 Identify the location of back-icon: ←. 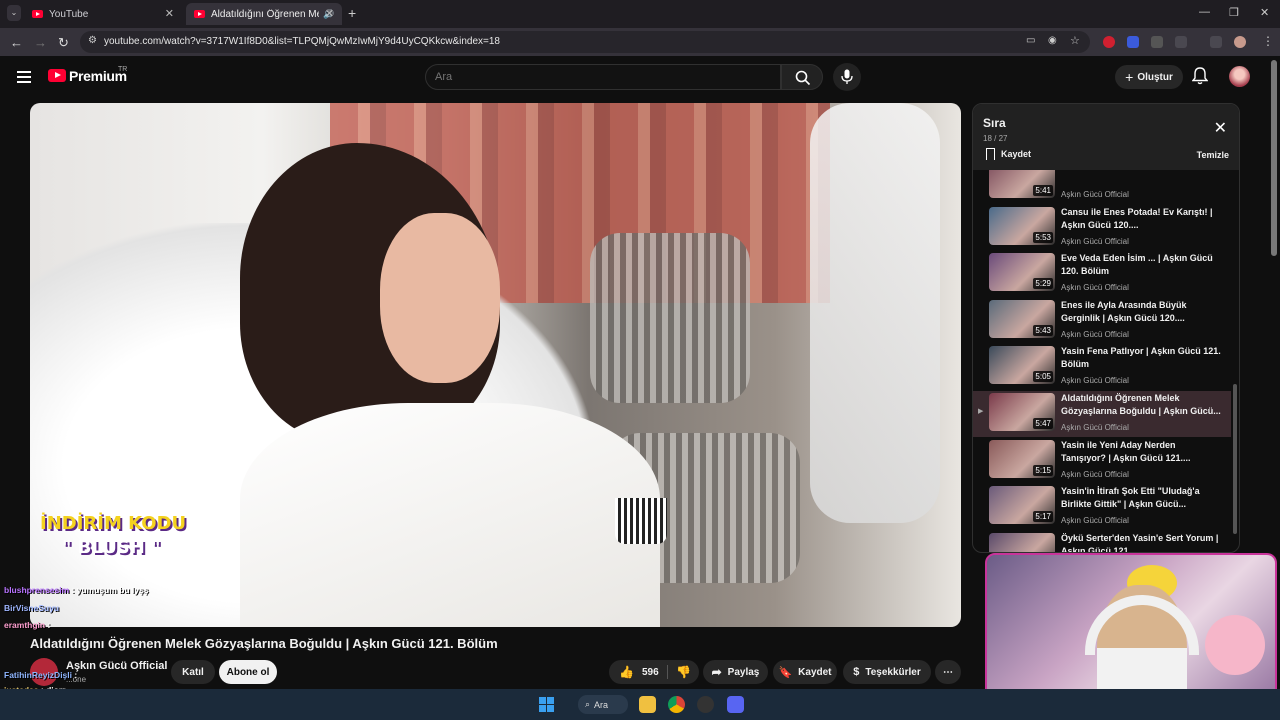
(16, 42).